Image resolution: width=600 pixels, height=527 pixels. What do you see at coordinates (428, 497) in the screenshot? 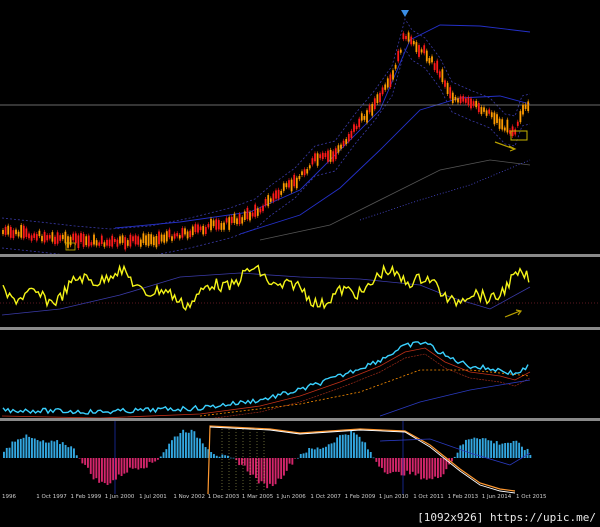
I see `time-axis-label: 1 Oct 2011` at bounding box center [428, 497].